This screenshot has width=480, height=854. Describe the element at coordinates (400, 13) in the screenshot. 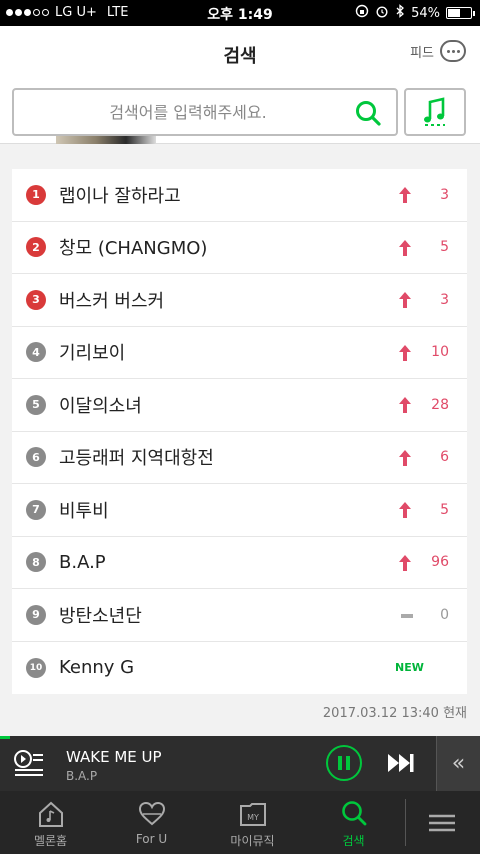

I see `bluetooth-icon` at that location.